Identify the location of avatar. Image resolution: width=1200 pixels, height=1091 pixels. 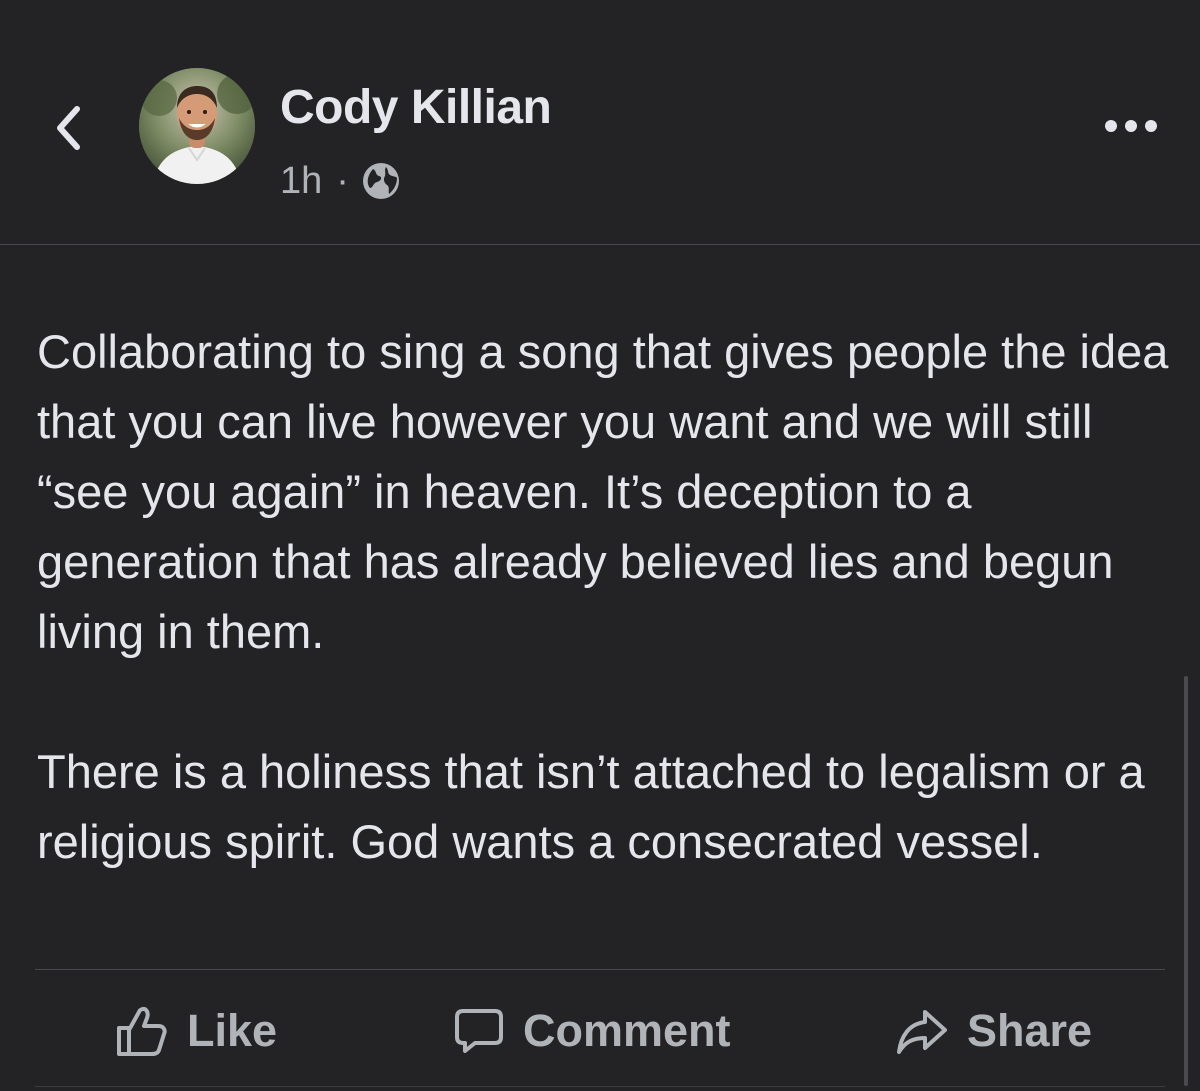
(197, 126).